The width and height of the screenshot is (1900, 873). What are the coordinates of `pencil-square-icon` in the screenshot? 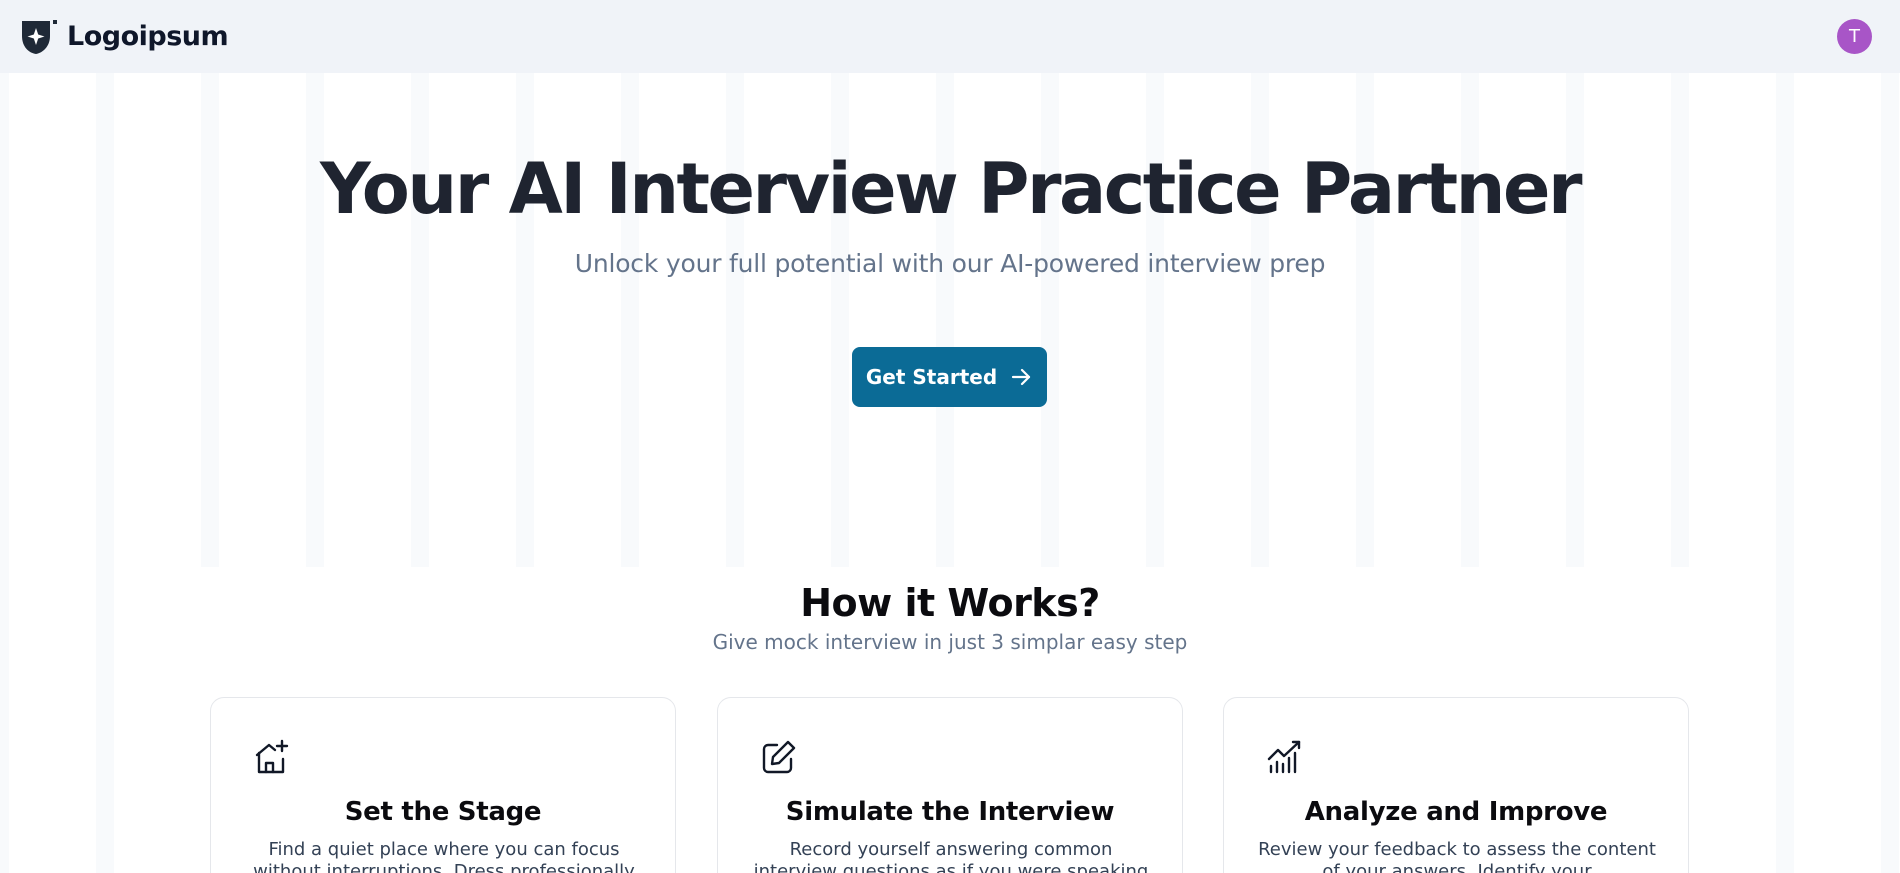 It's located at (779, 757).